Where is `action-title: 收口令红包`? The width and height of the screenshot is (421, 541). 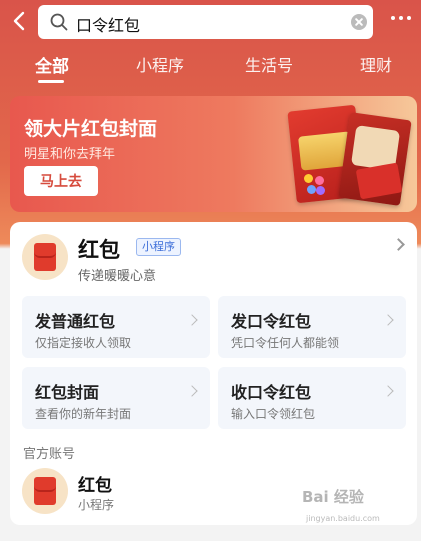
action-title: 收口令红包 is located at coordinates (271, 392).